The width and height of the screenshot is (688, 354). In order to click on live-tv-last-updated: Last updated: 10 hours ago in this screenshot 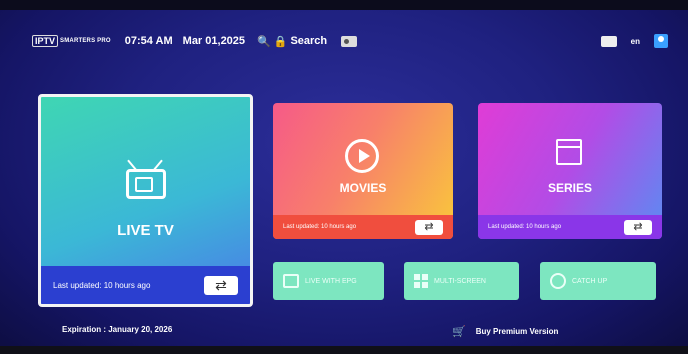, I will do `click(102, 285)`.